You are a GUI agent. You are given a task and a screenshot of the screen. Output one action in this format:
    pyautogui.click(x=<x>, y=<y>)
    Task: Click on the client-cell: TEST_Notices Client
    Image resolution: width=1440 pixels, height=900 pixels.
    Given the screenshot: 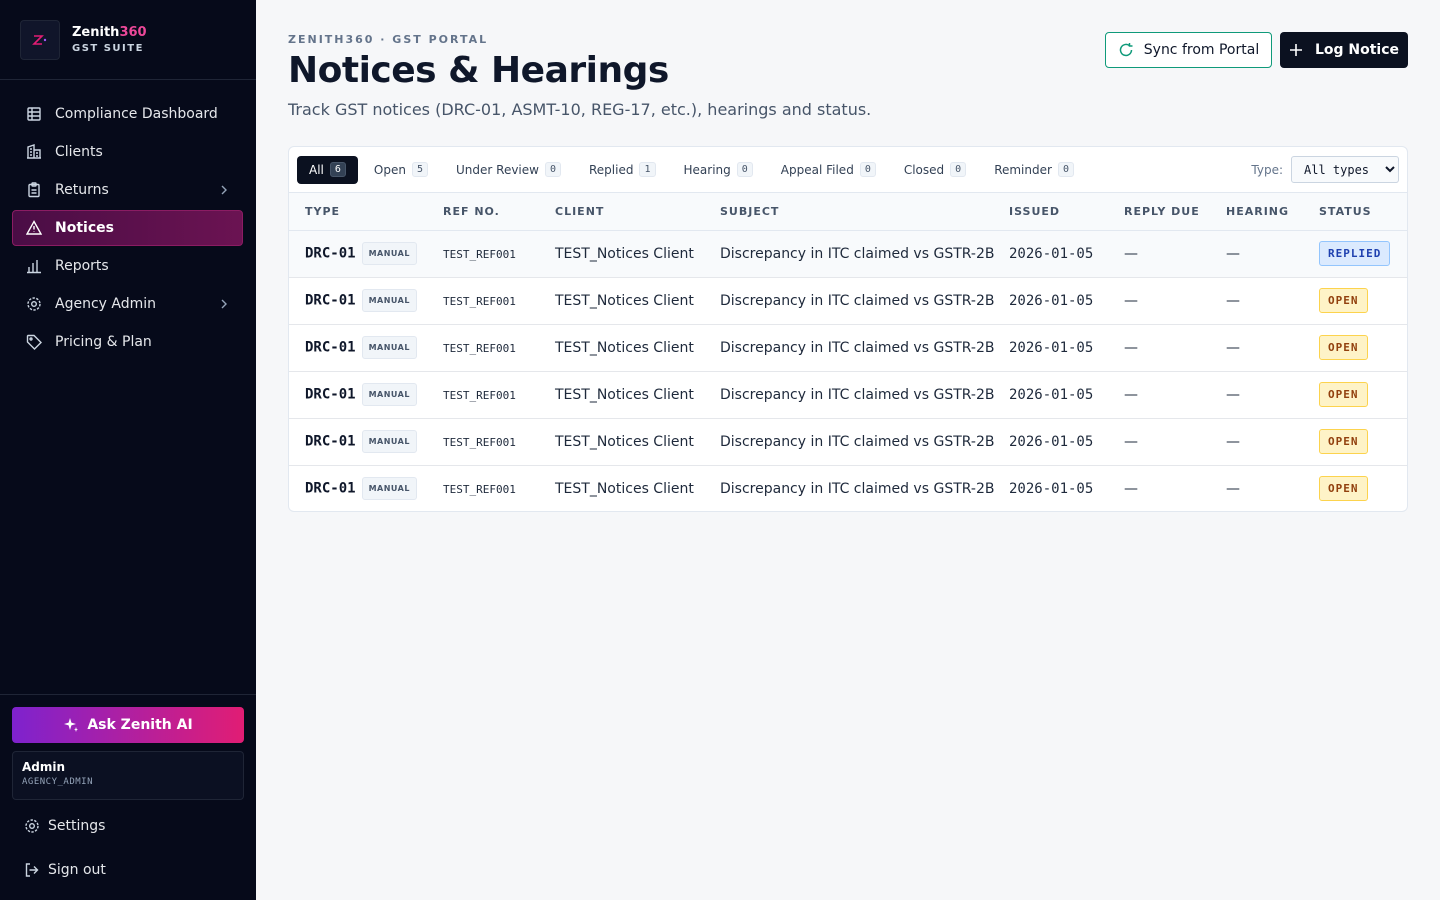 What is the action you would take?
    pyautogui.click(x=637, y=301)
    